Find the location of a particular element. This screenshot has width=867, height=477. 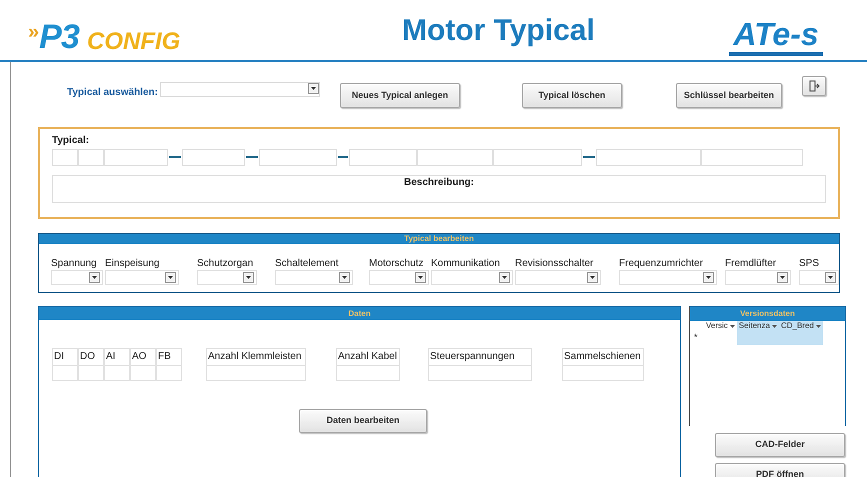

new-typical-button: Neues Typical anlegen is located at coordinates (400, 95).